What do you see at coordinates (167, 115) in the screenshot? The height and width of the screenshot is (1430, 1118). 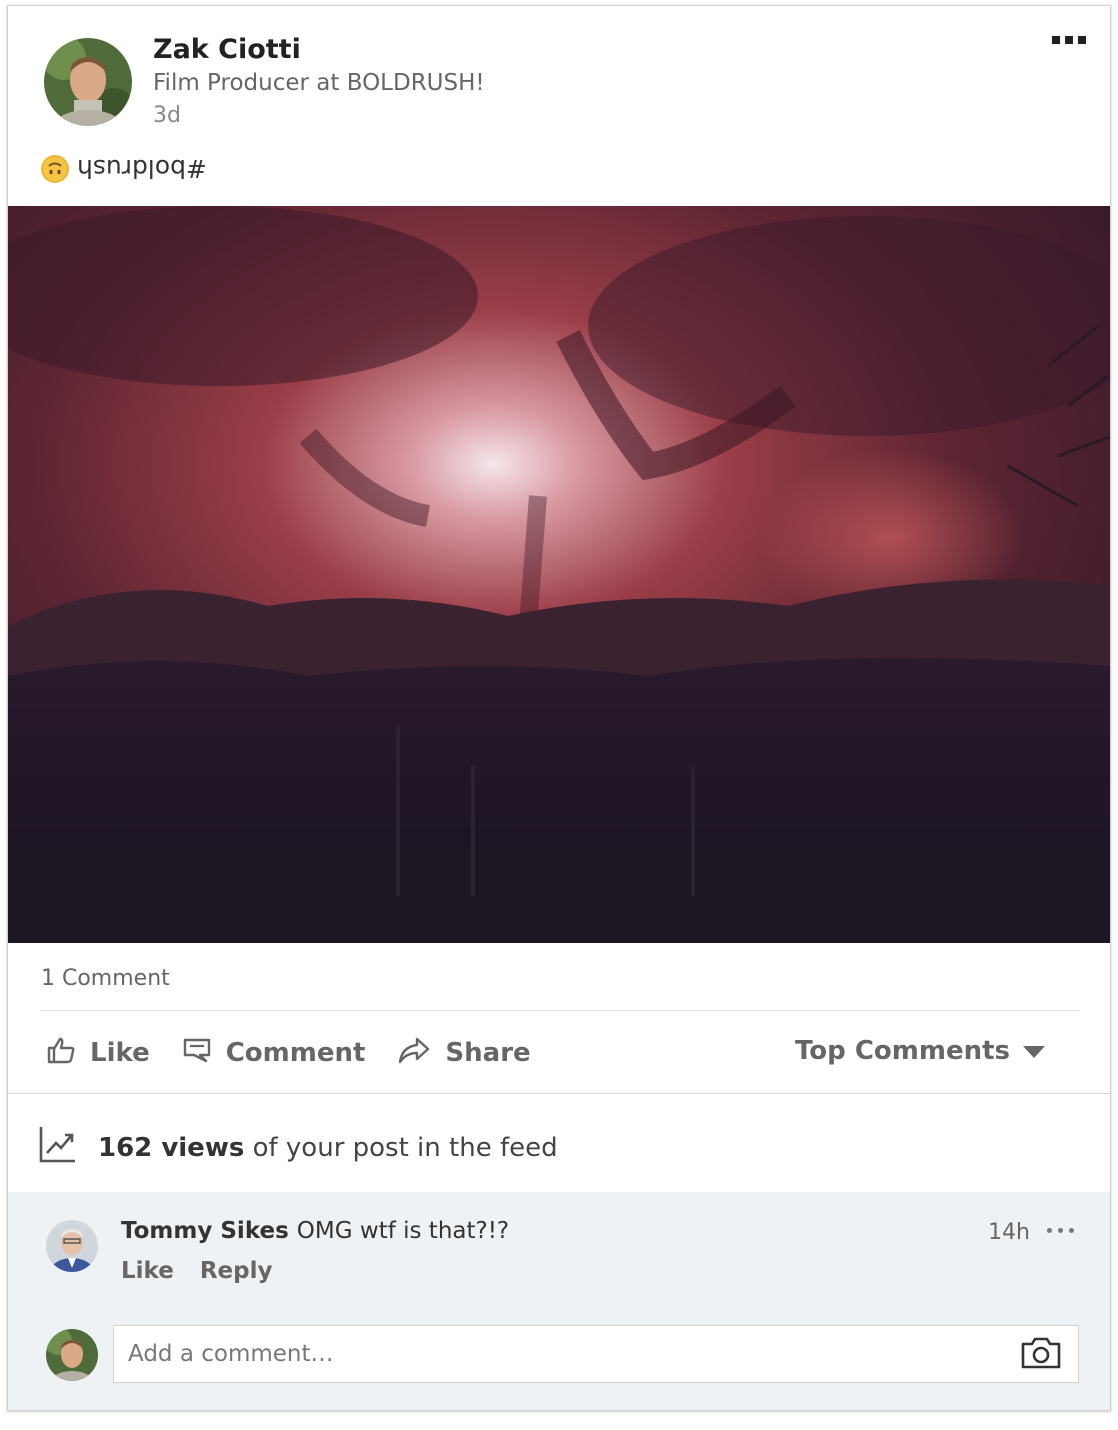 I see `post-timestamp: 3d` at bounding box center [167, 115].